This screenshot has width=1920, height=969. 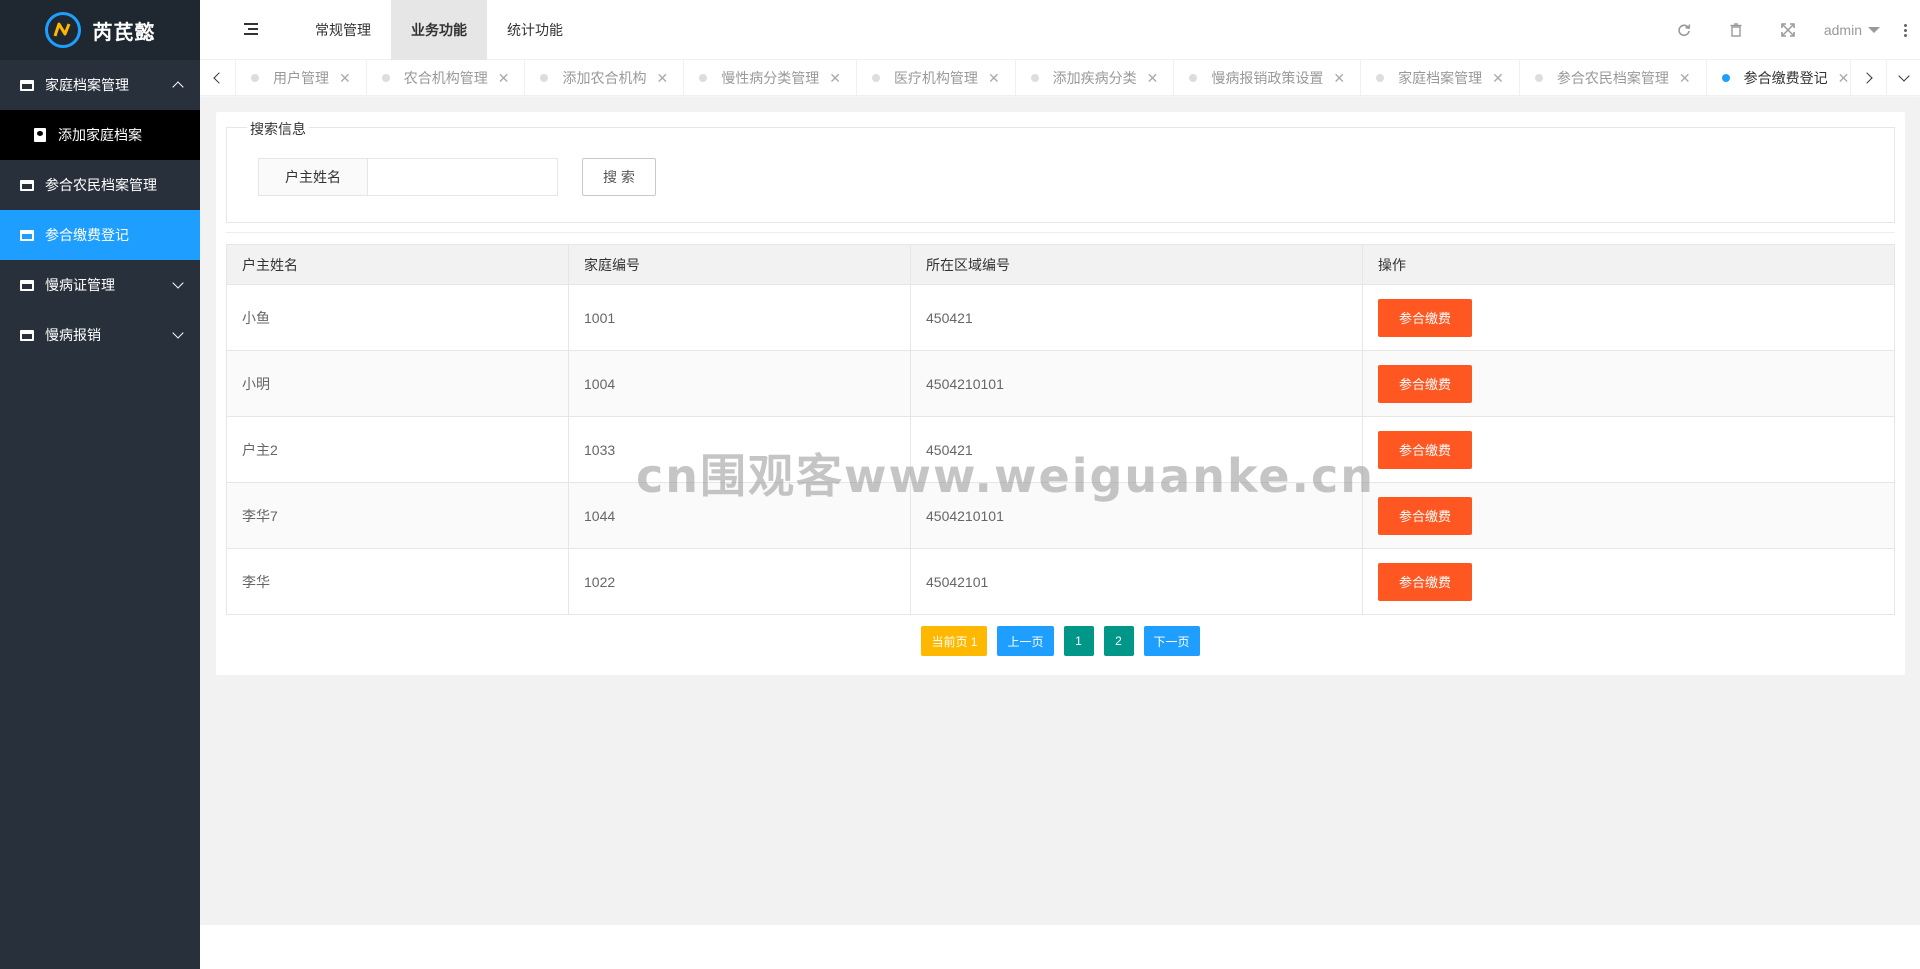 I want to click on tab-label: 添加疾病分类, so click(x=1094, y=78).